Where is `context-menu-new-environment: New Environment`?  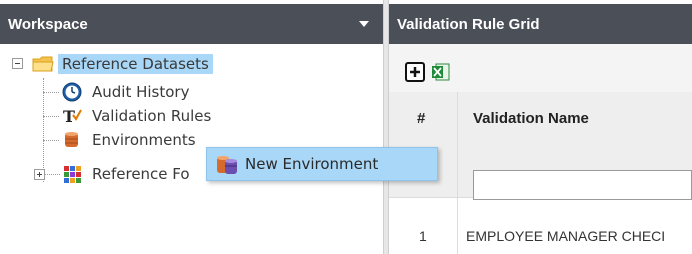 context-menu-new-environment: New Environment is located at coordinates (322, 164).